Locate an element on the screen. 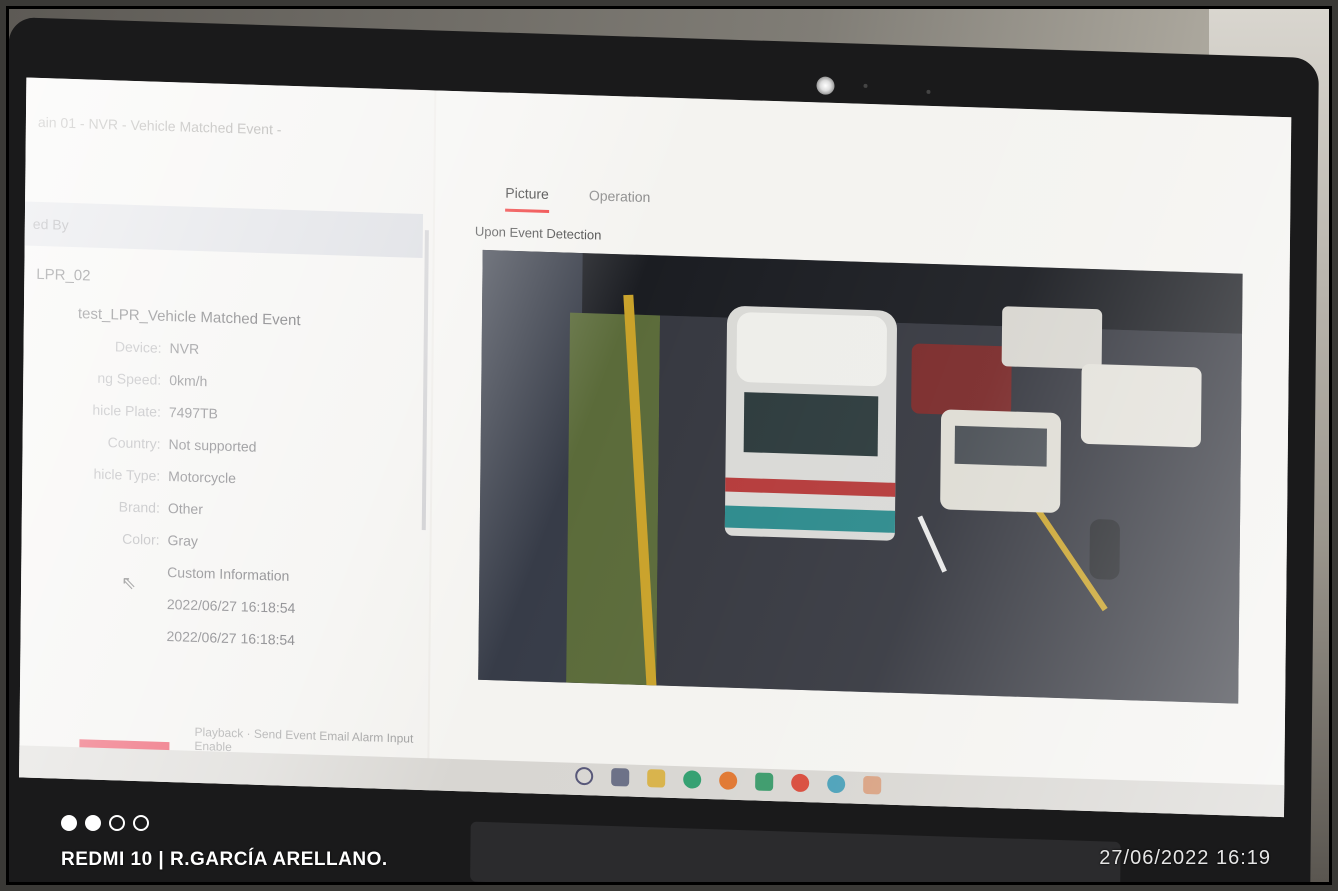  chrome-icon is located at coordinates (728, 780).